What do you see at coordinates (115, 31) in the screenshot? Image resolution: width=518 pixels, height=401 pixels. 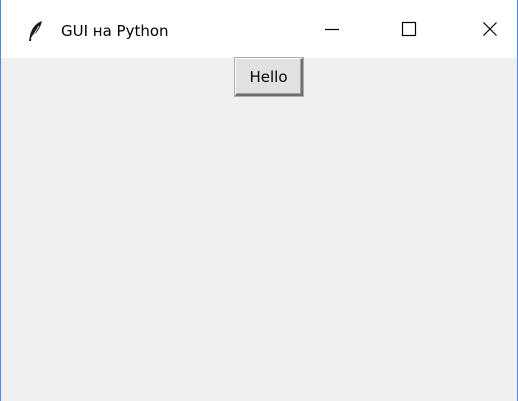 I see `window-title: GUI на Python` at bounding box center [115, 31].